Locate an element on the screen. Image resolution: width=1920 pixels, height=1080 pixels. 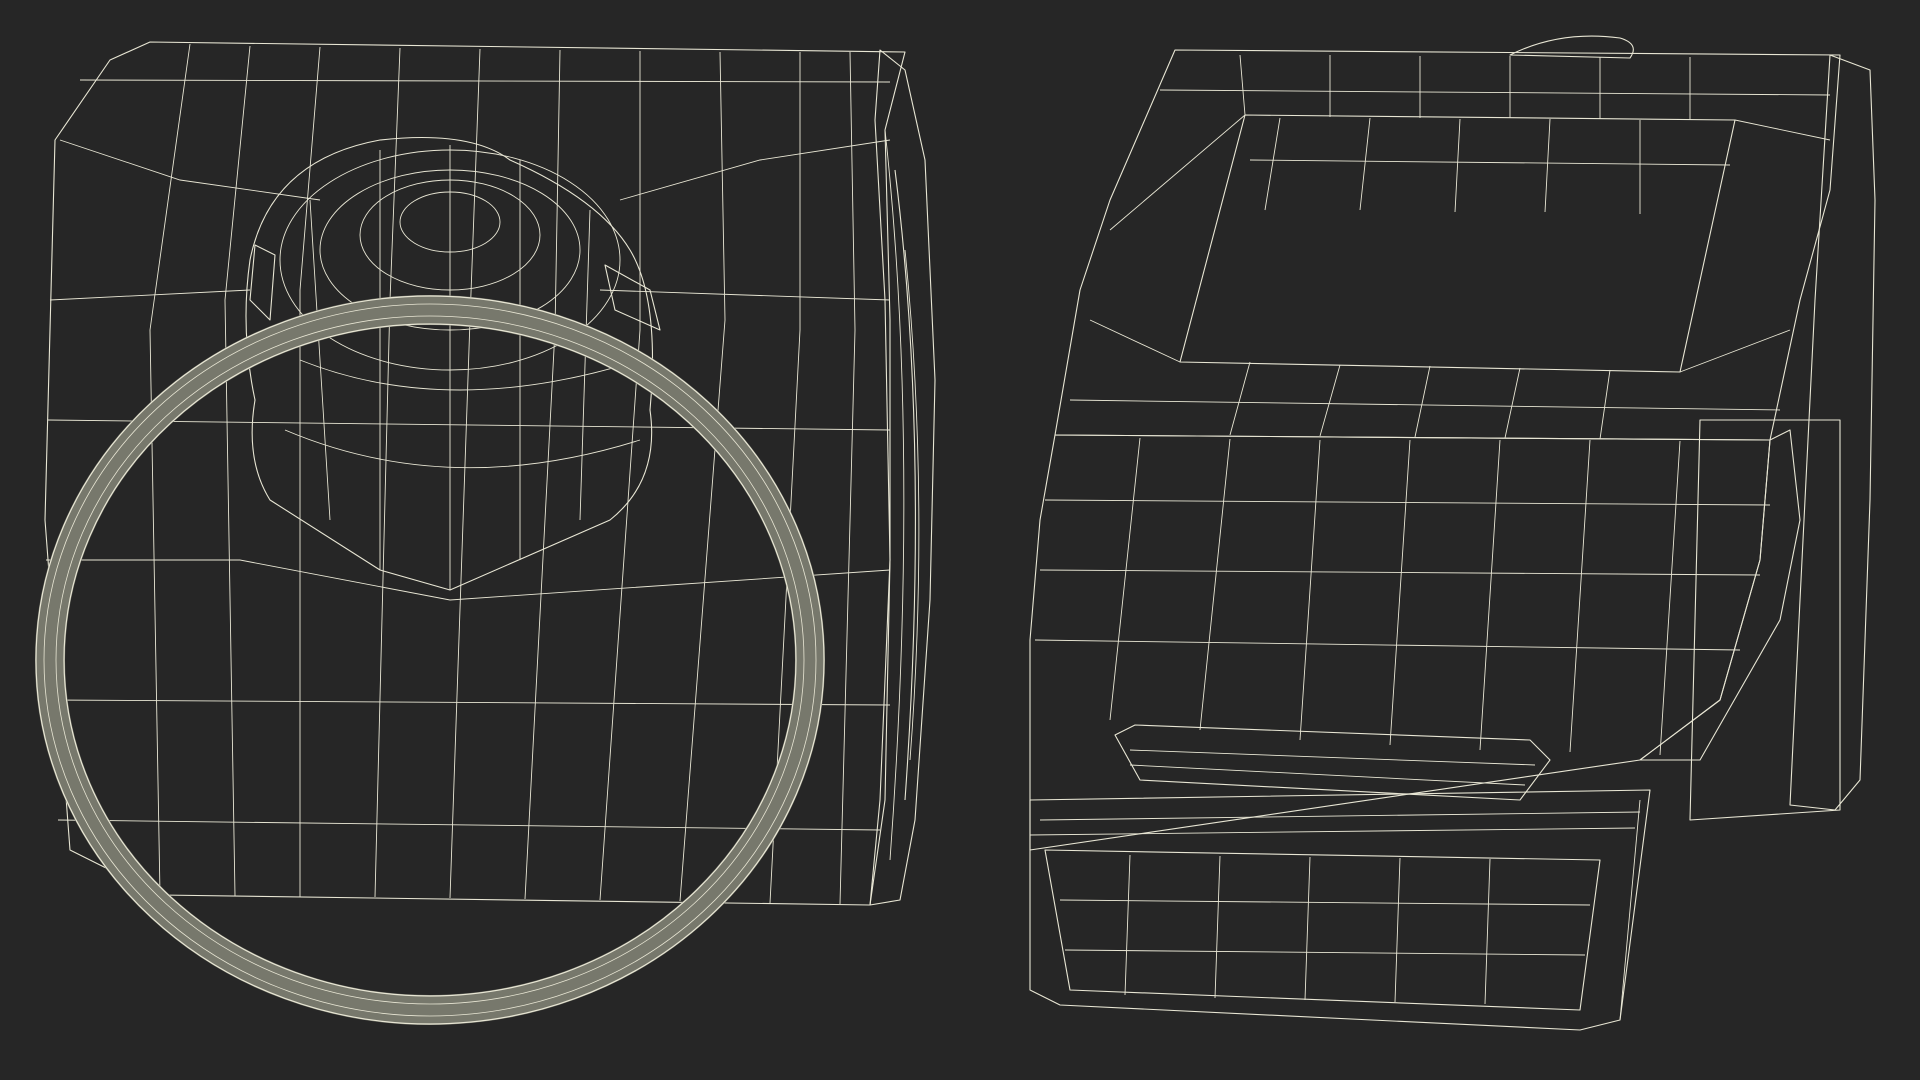
whistle-left-side-rim is located at coordinates (902, 477).